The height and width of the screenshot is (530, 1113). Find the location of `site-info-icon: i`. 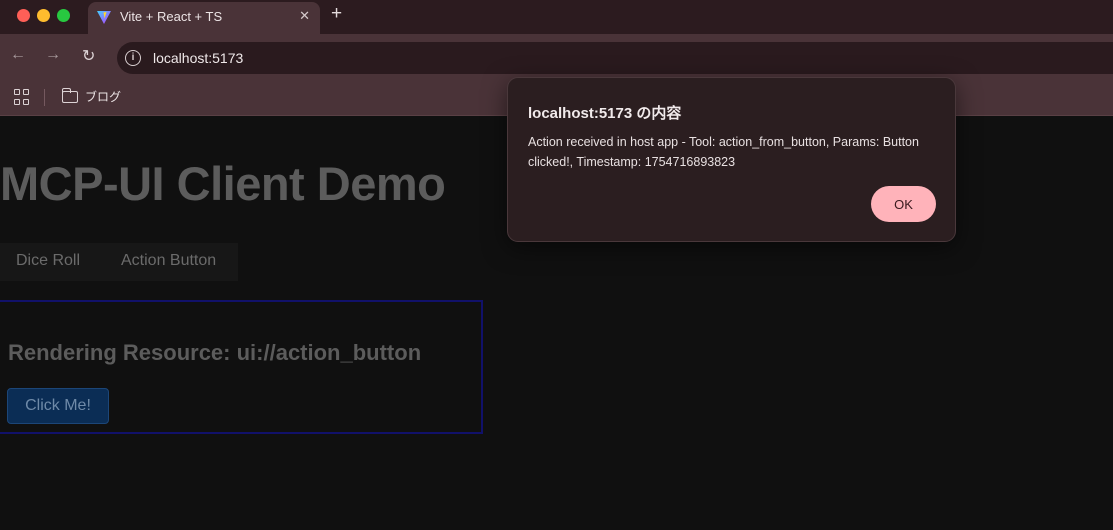

site-info-icon: i is located at coordinates (133, 58).